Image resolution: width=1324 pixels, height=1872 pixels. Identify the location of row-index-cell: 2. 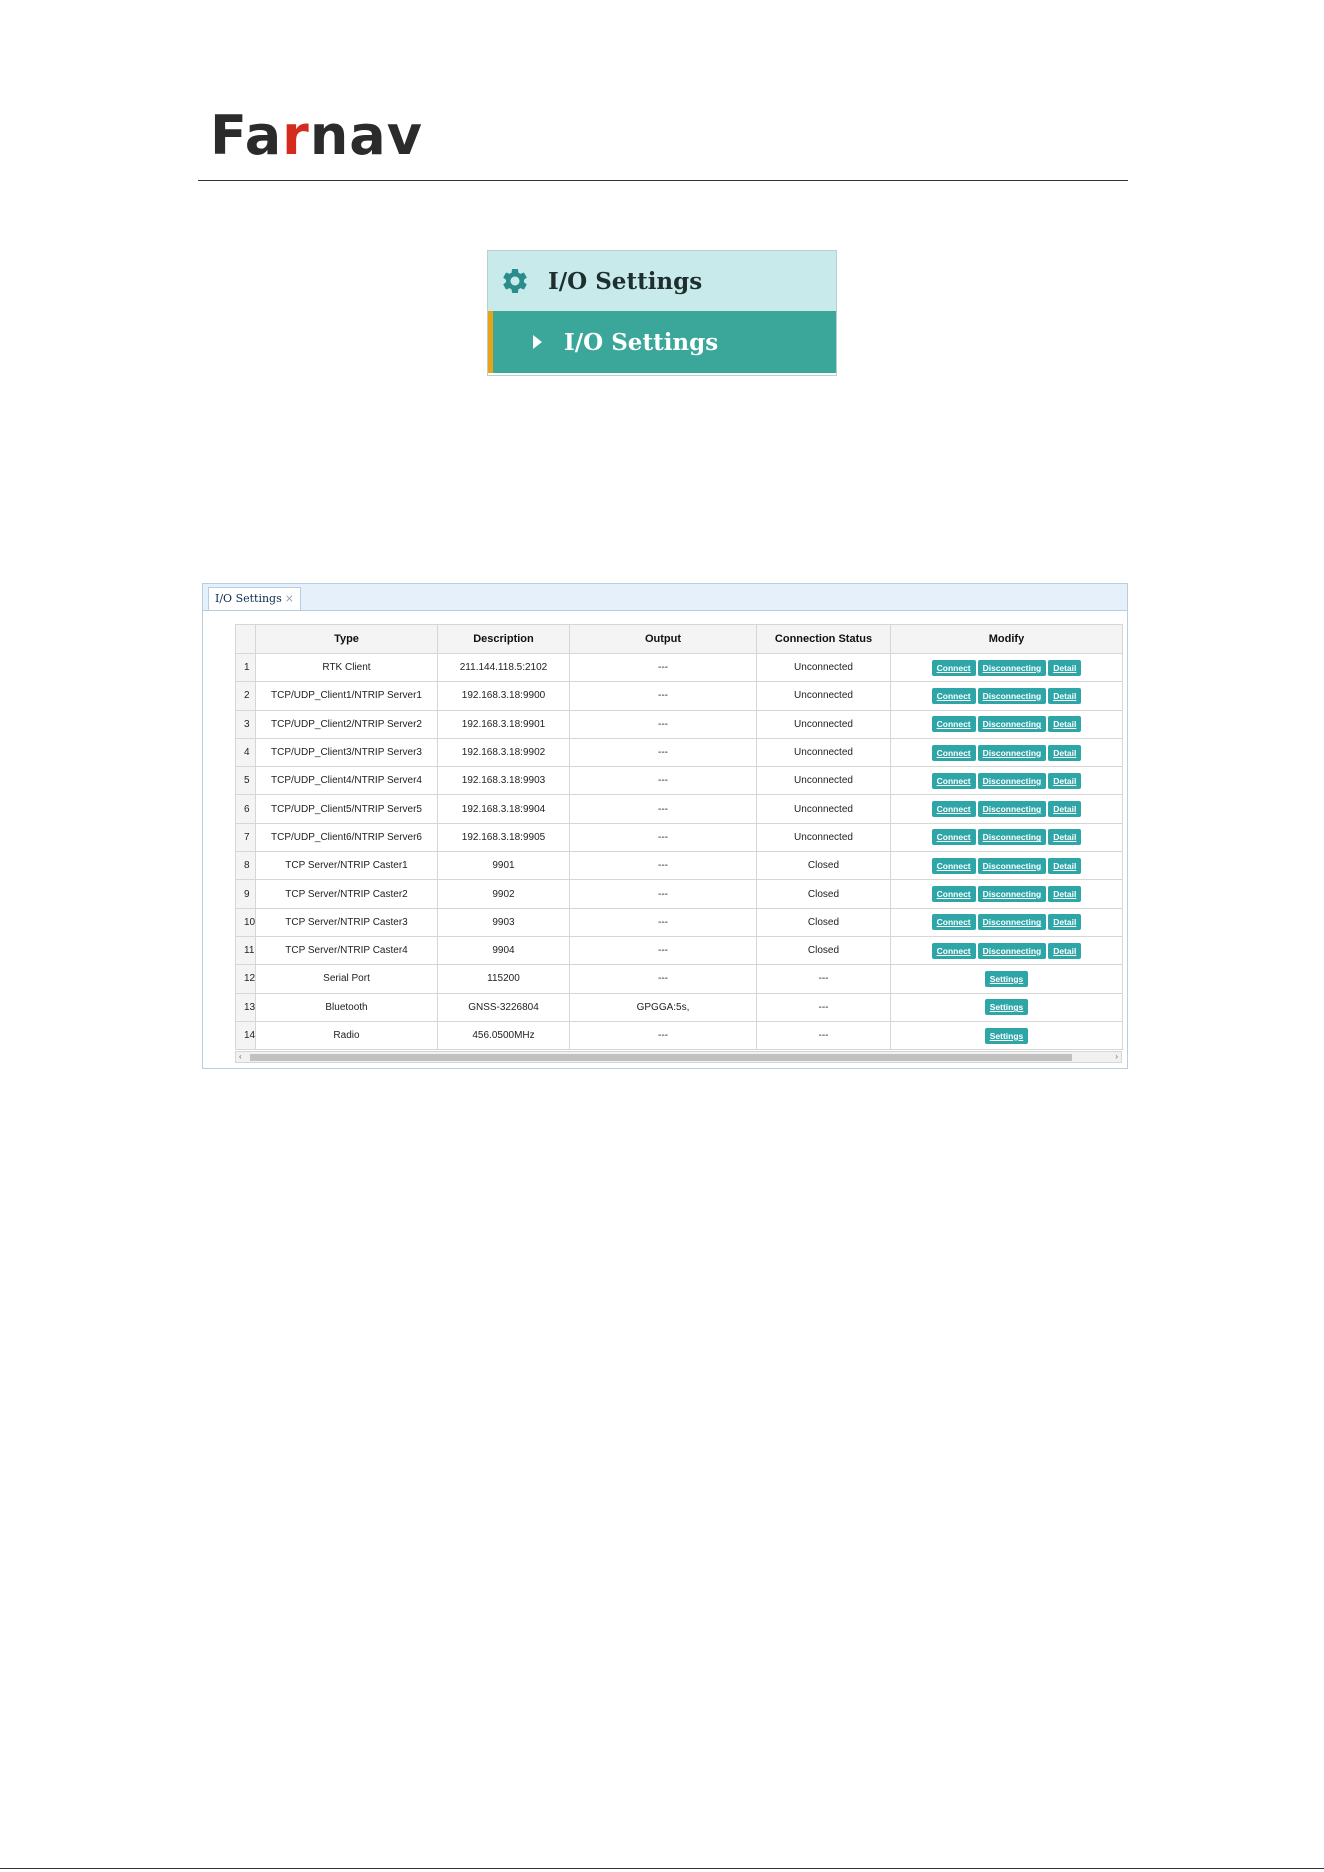
(245, 696).